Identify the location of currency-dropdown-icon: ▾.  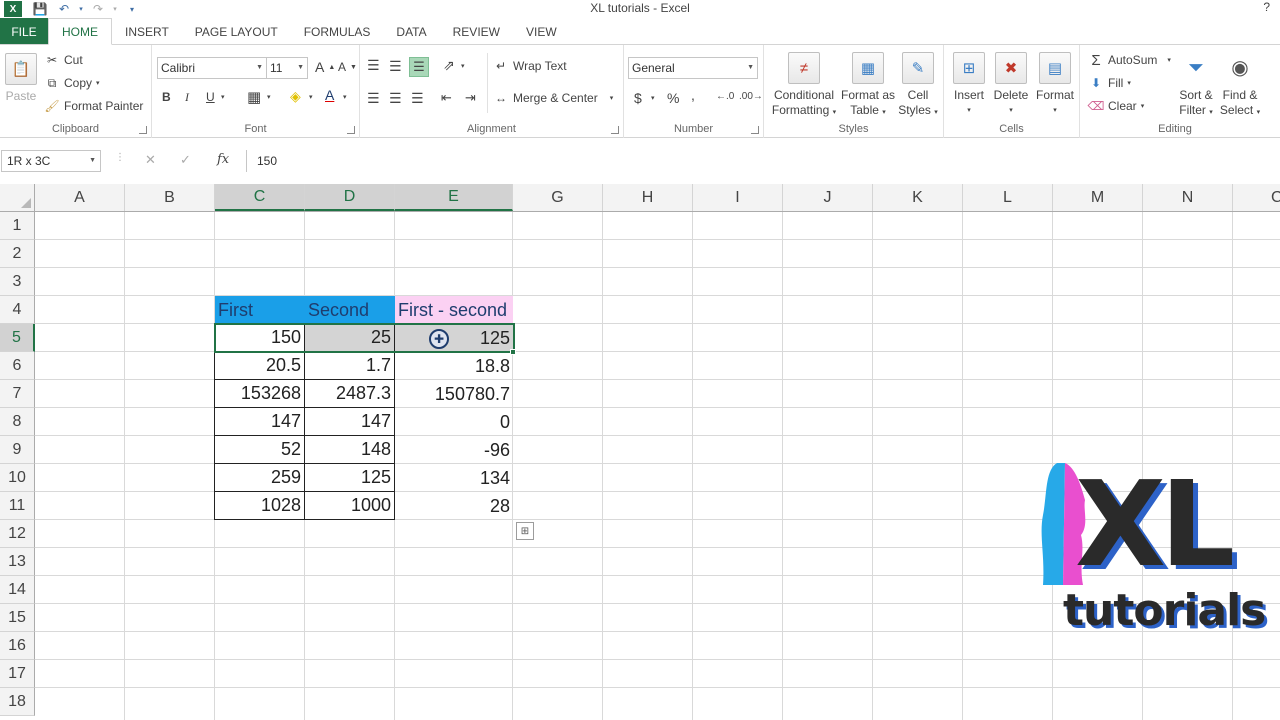
(653, 98).